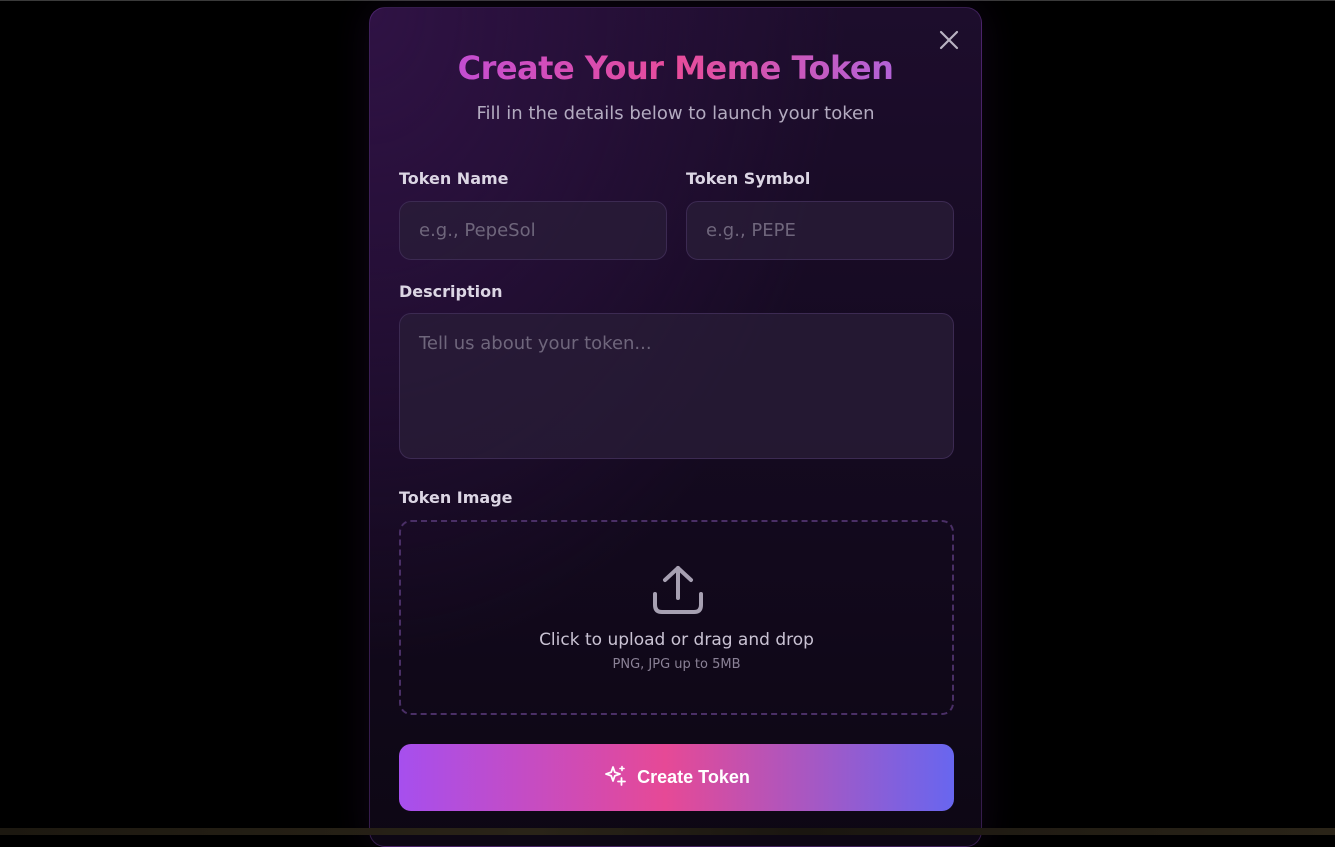 The height and width of the screenshot is (847, 1335). I want to click on token-symbol-label: Token Symbol, so click(748, 178).